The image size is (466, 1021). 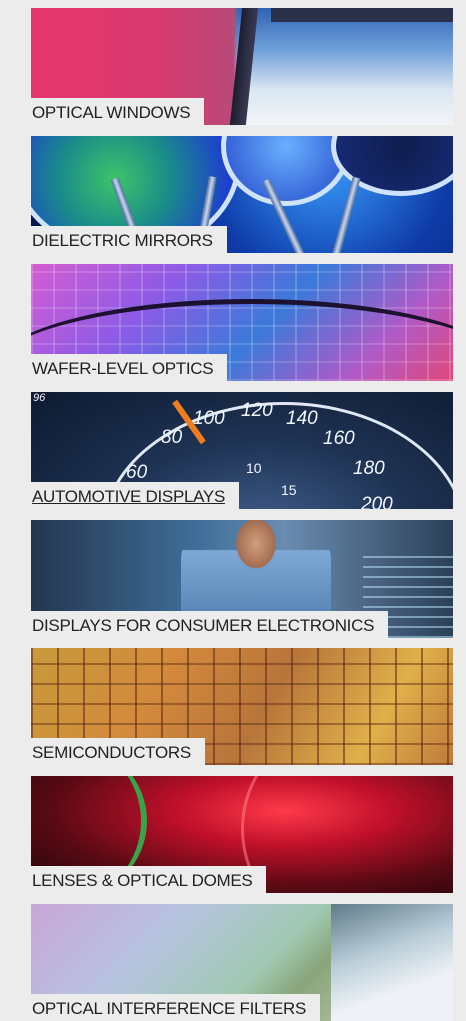 I want to click on category-label: DISPLAYS FOR CONSUMER ELECTRONICS, so click(x=210, y=624).